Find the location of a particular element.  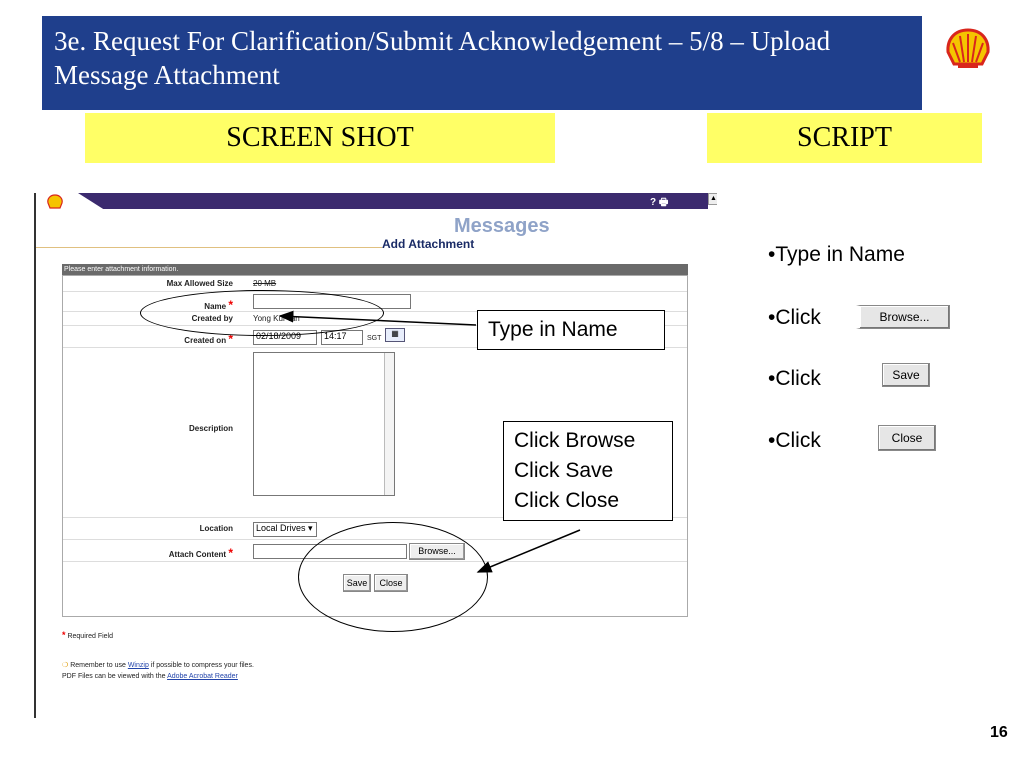

name-highlight-ellipse is located at coordinates (262, 313).